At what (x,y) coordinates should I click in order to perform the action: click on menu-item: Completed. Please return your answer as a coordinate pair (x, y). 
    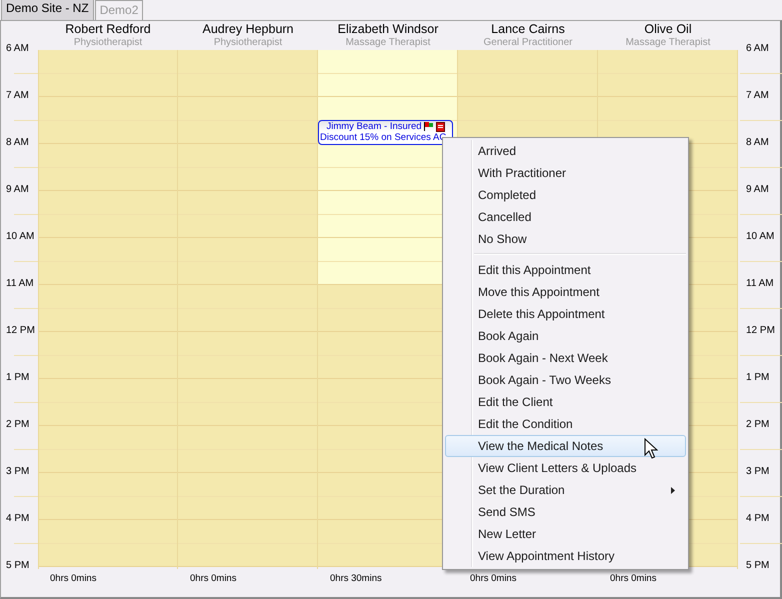
    Looking at the image, I should click on (565, 195).